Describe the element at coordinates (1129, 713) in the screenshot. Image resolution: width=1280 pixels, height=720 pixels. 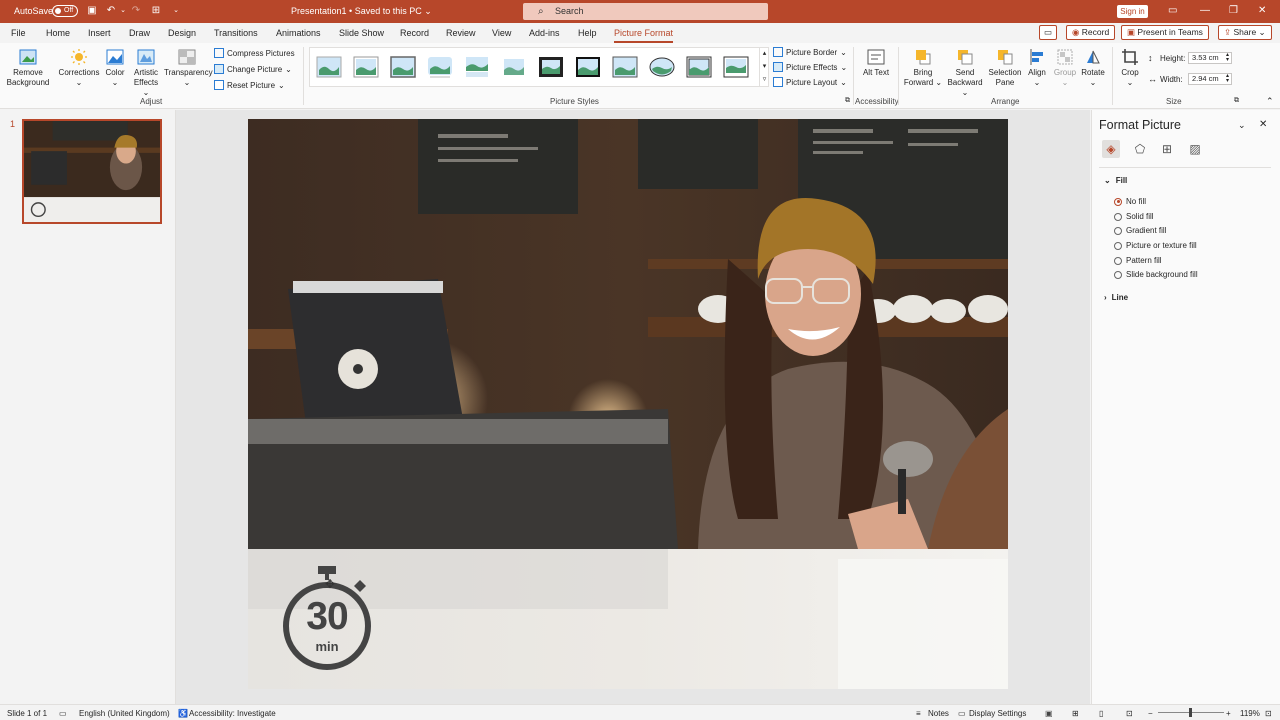
I see `slide-show-icon: ⊡` at that location.